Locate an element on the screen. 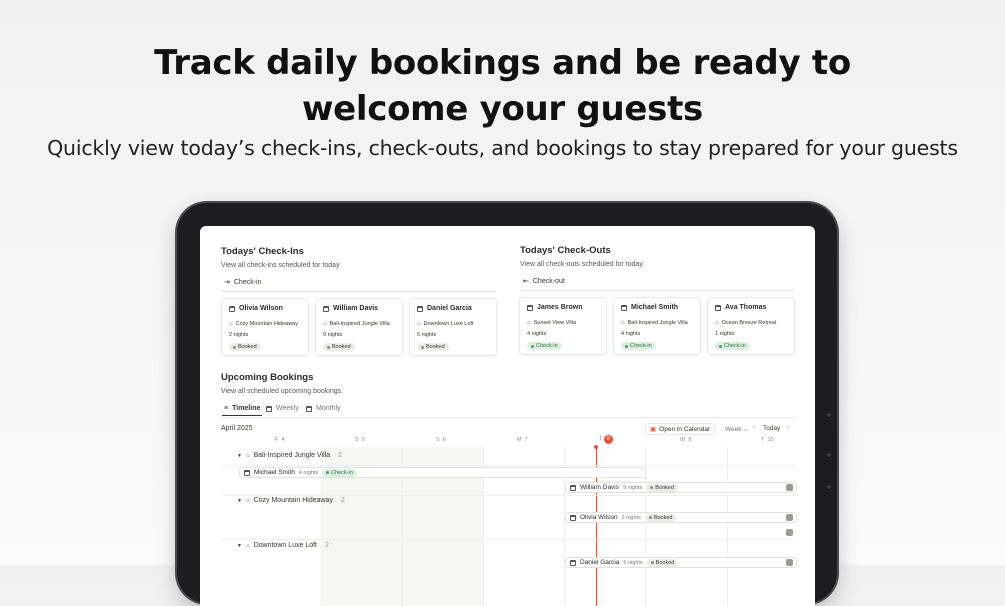 The image size is (1005, 606). door-exit-icon: ⇤ is located at coordinates (526, 281).